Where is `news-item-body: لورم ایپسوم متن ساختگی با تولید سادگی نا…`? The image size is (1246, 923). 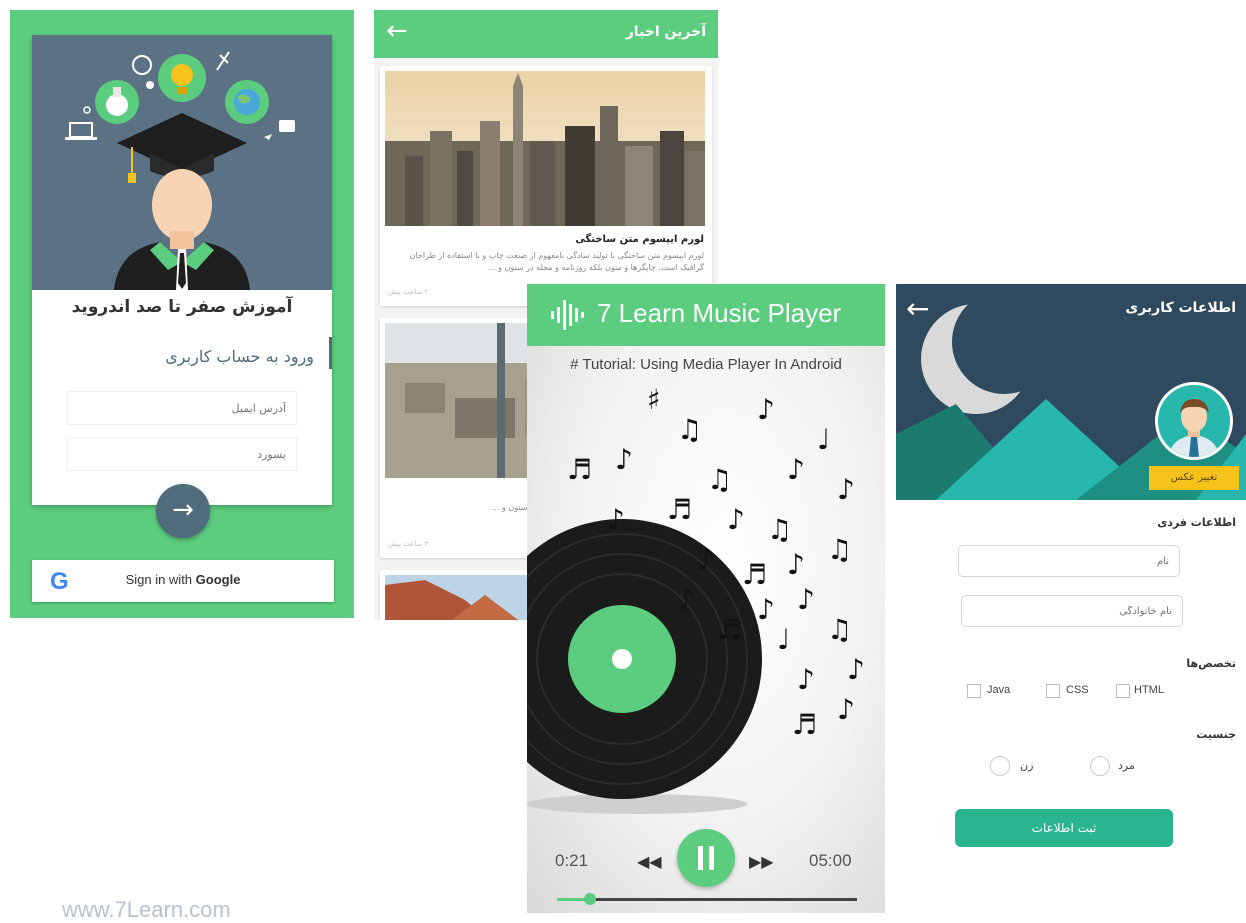
news-item-body: لورم ایپسوم متن ساختگی با تولید سادگی نا… is located at coordinates (556, 261).